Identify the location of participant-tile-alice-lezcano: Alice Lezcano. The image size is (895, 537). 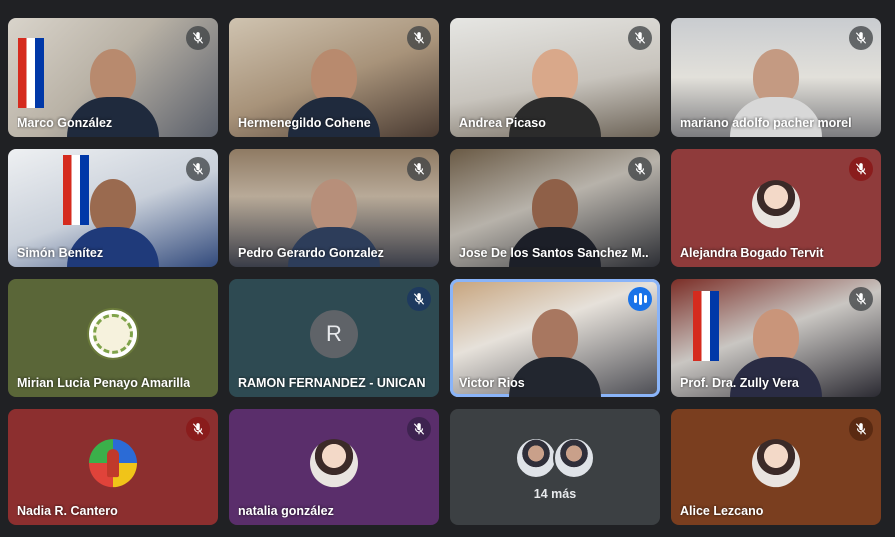
(776, 467).